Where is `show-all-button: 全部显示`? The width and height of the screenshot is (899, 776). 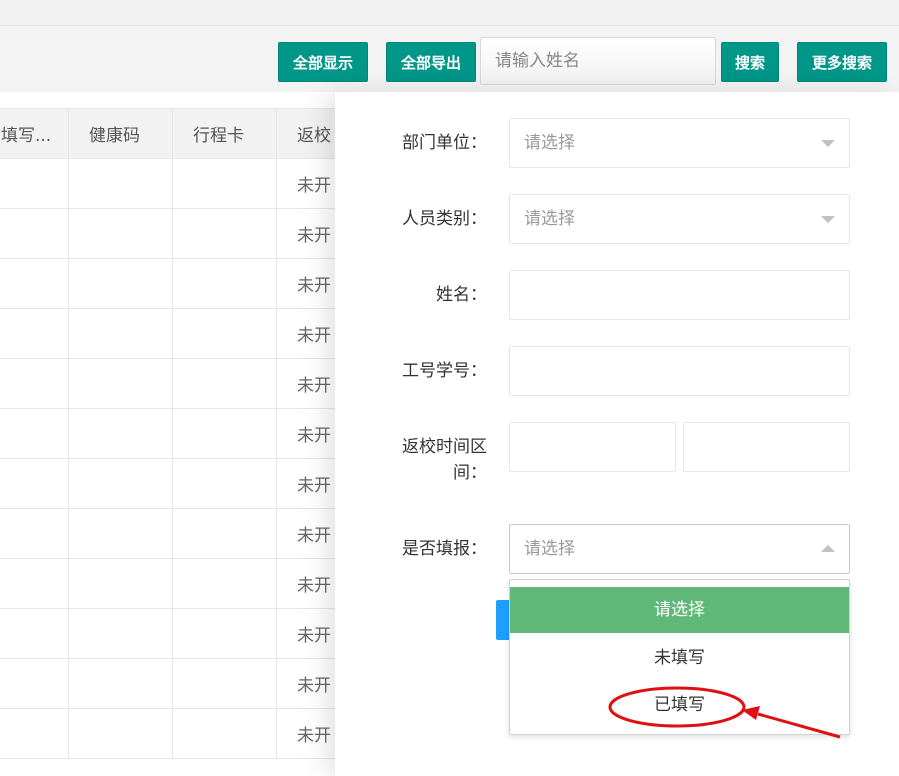 show-all-button: 全部显示 is located at coordinates (323, 62).